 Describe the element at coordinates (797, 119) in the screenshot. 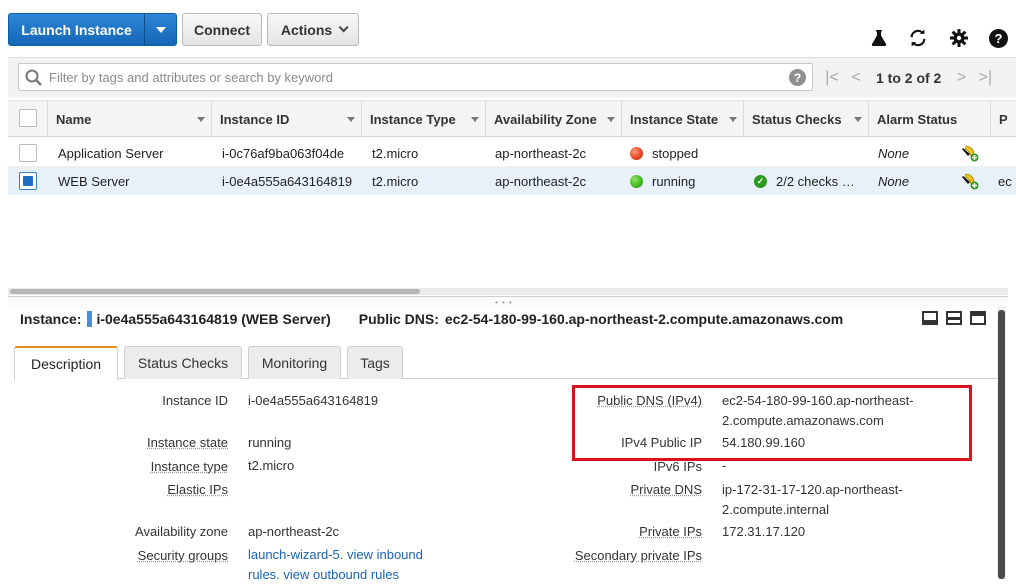

I see `column-label: Status Checks` at that location.